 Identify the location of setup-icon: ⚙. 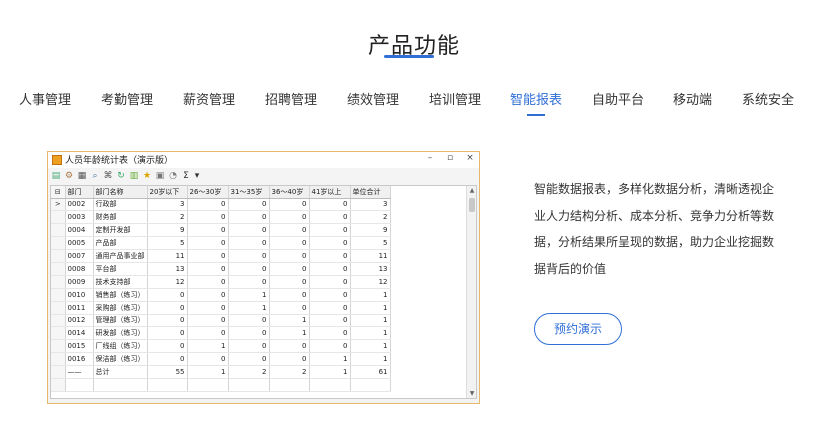
(69, 176).